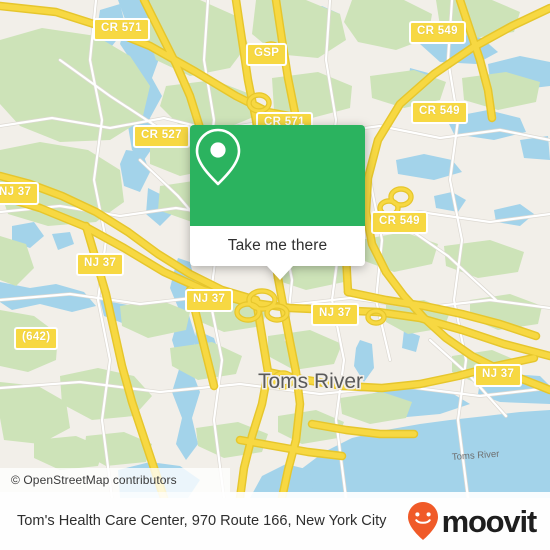  Describe the element at coordinates (161, 136) in the screenshot. I see `road-shield: CR 527` at that location.